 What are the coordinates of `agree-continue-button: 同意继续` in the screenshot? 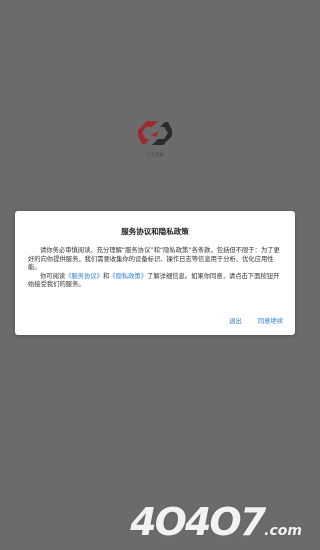 It's located at (270, 320).